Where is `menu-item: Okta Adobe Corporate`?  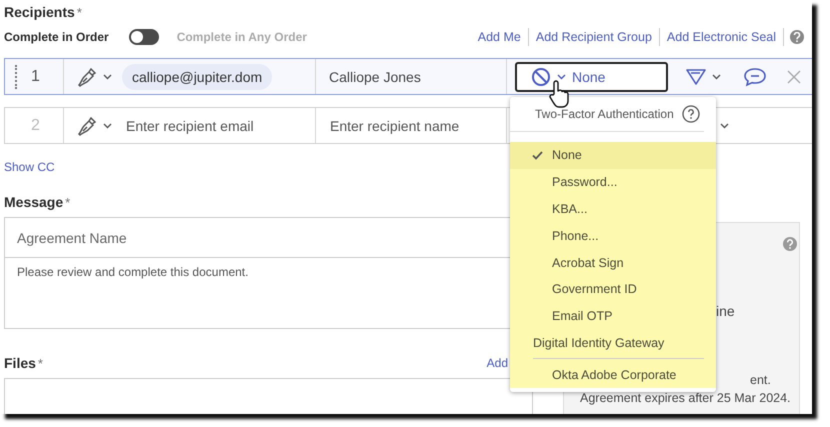 menu-item: Okta Adobe Corporate is located at coordinates (613, 374).